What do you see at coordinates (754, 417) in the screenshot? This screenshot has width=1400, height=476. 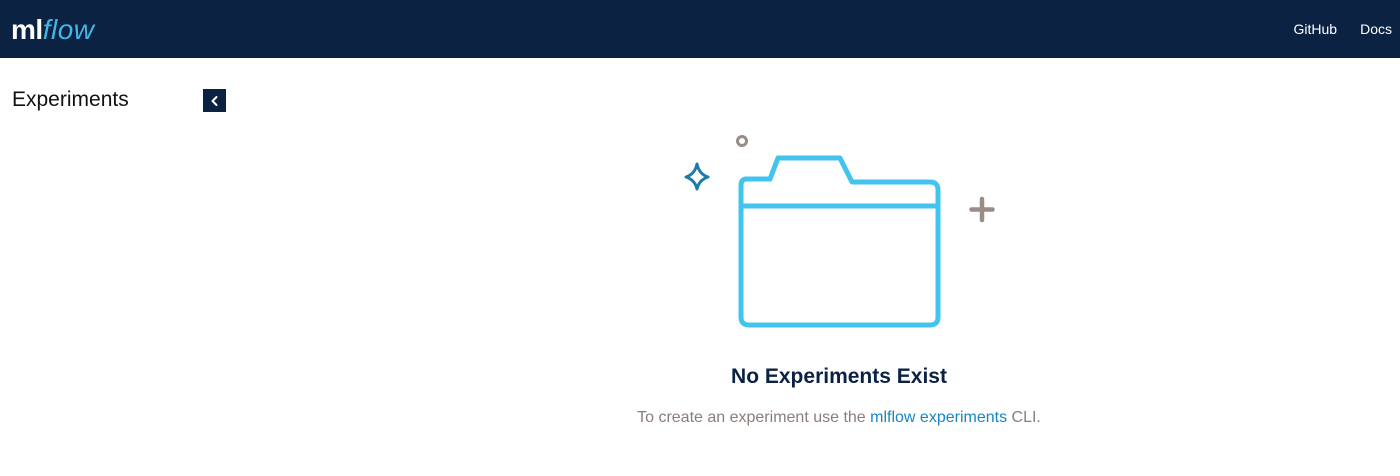 I see `empty-desc-prefix: To create an experiment use the` at bounding box center [754, 417].